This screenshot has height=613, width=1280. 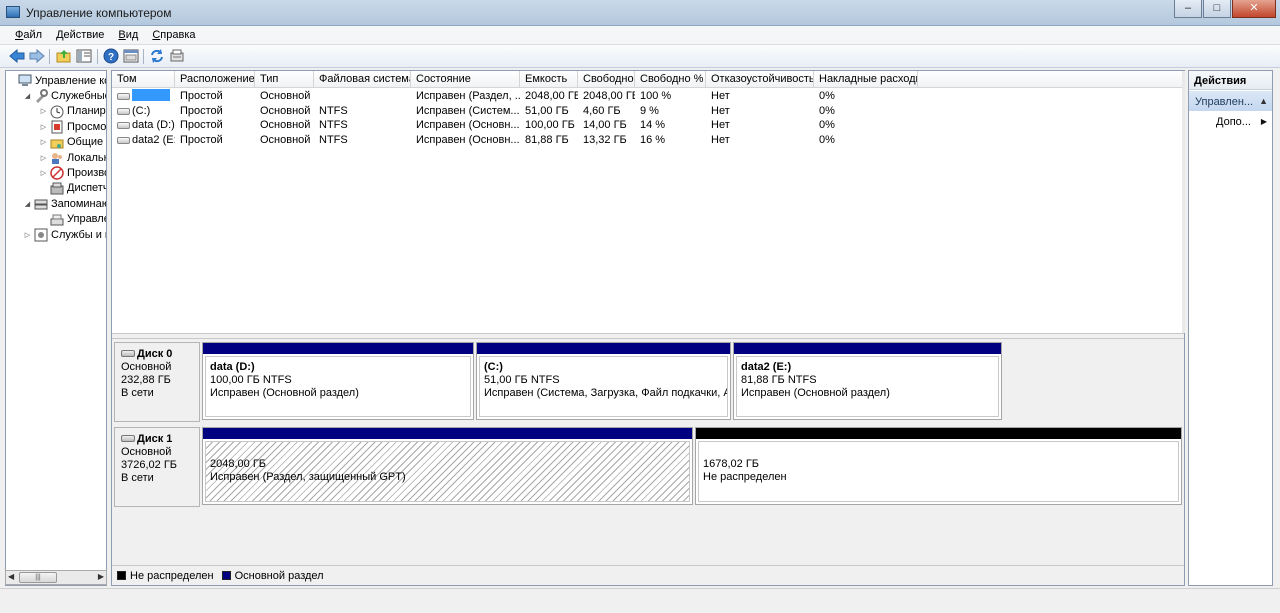 What do you see at coordinates (143, 56) in the screenshot?
I see `toolbar-separator` at bounding box center [143, 56].